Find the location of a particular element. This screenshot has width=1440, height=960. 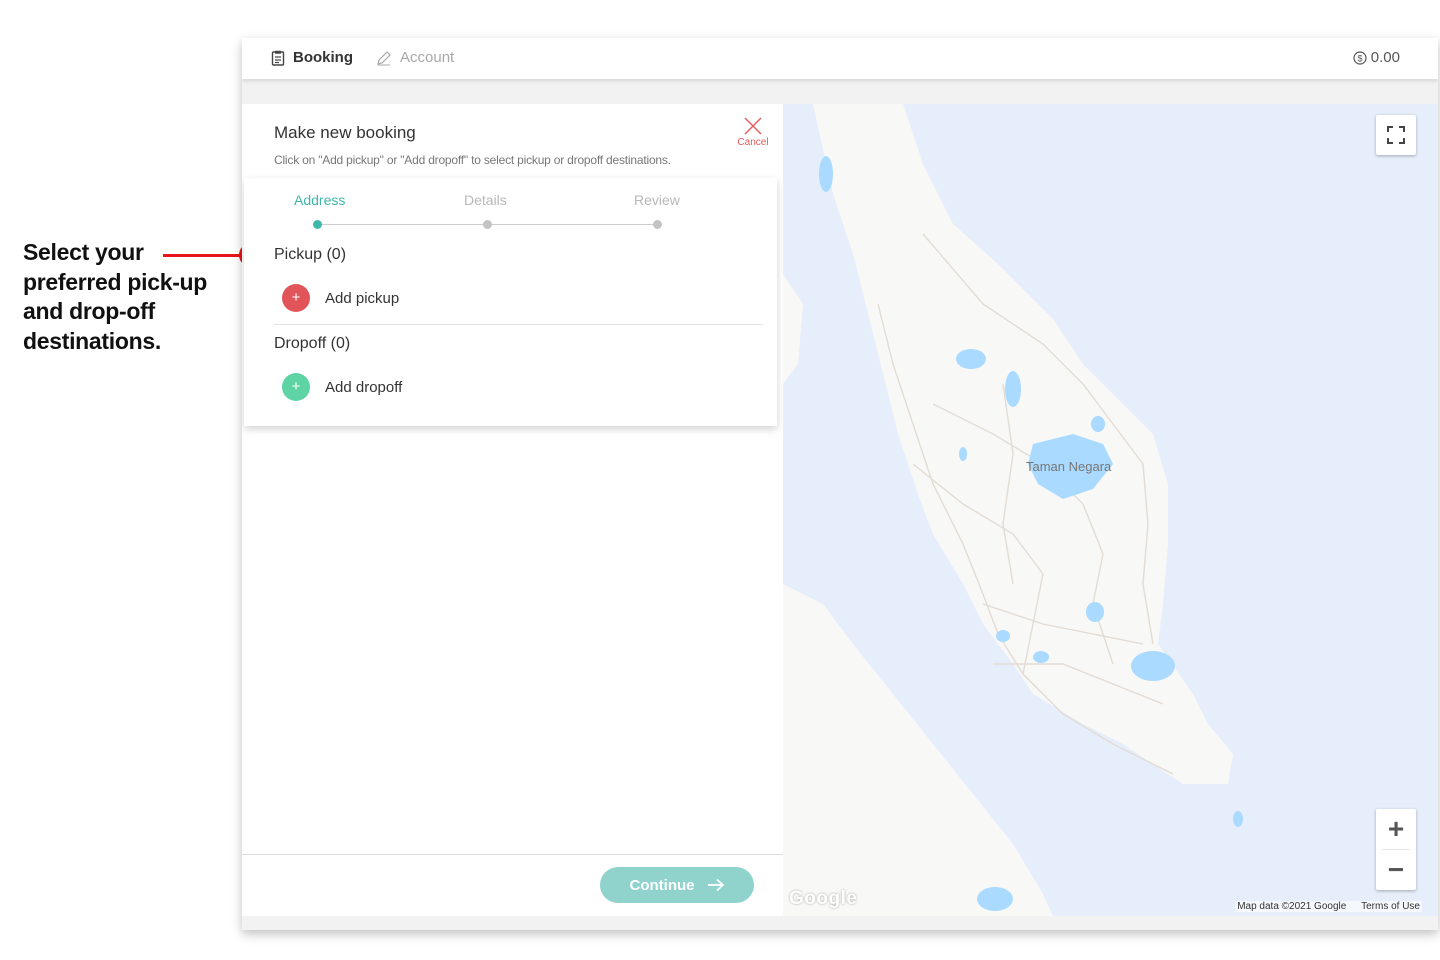

wallet-balance: $ 0.00 is located at coordinates (1376, 57).